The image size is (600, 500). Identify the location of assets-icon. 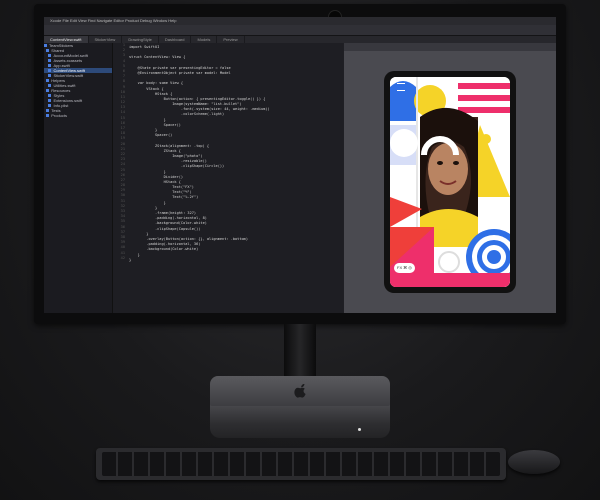
(50, 61).